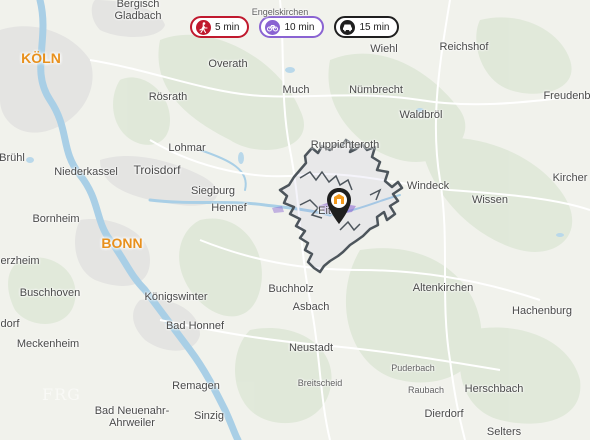 The width and height of the screenshot is (590, 440). I want to click on place-much: Much, so click(296, 90).